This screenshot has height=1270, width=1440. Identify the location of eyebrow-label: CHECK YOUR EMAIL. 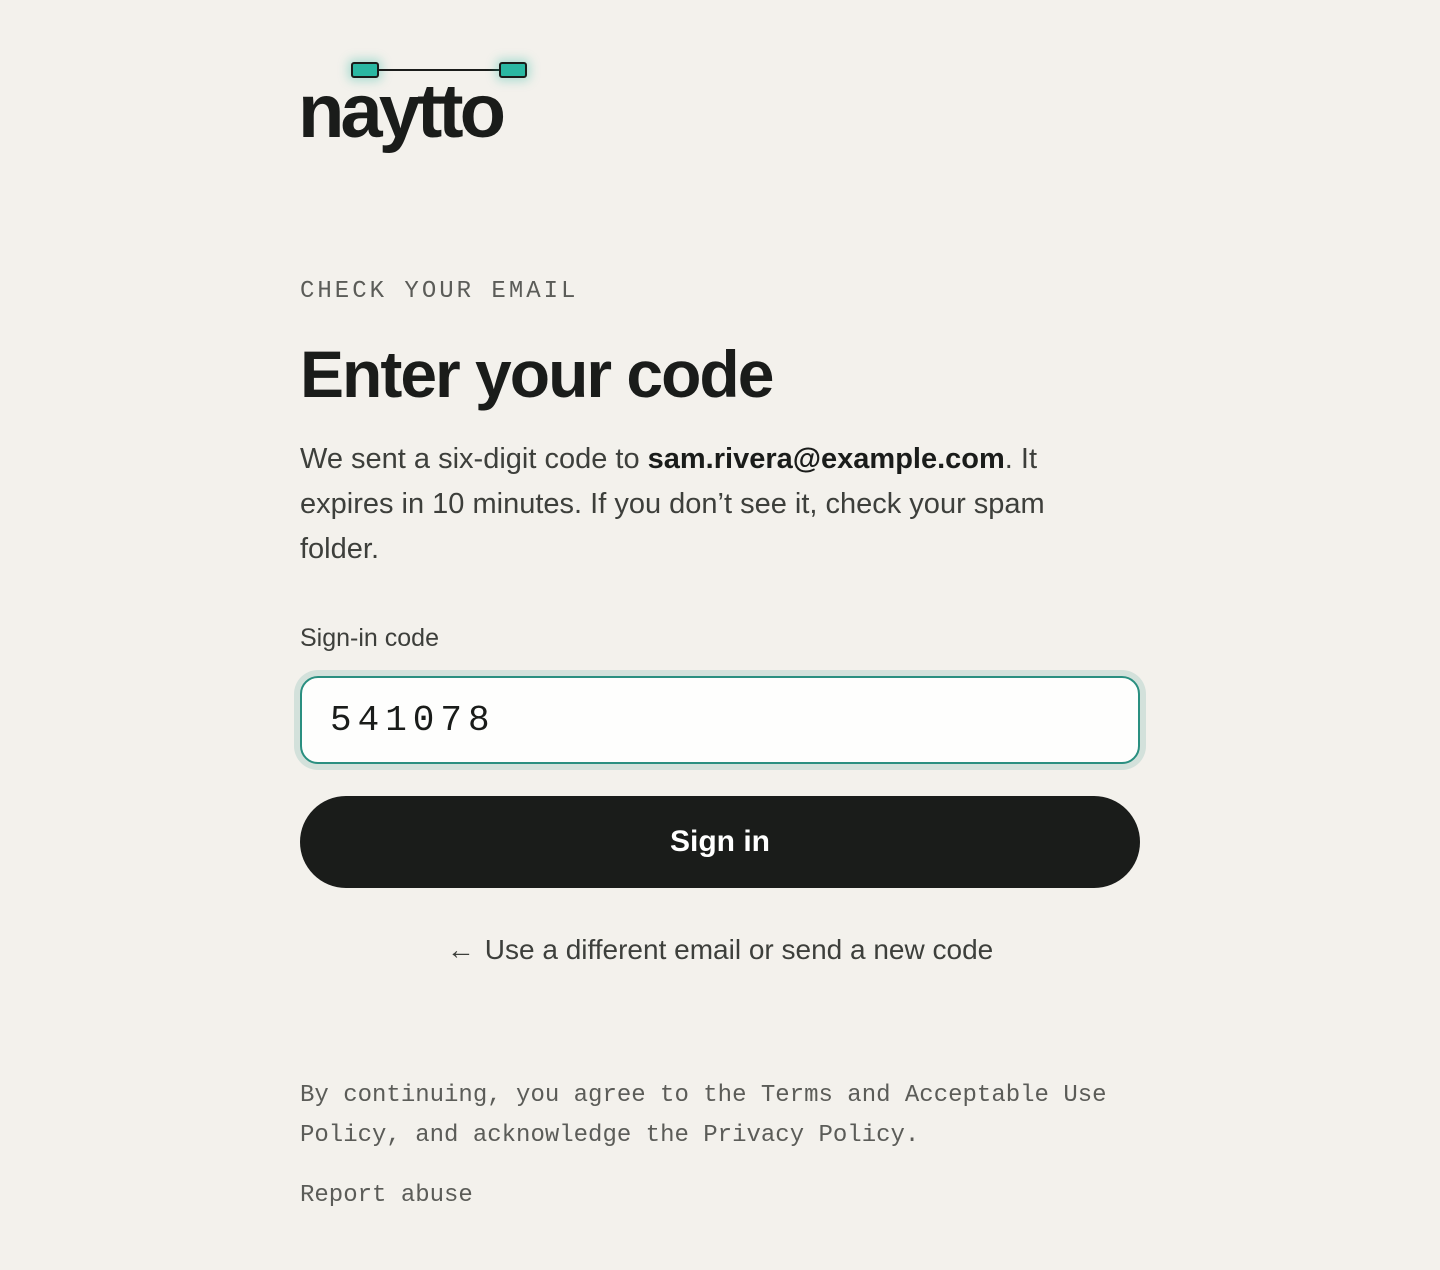
(439, 291).